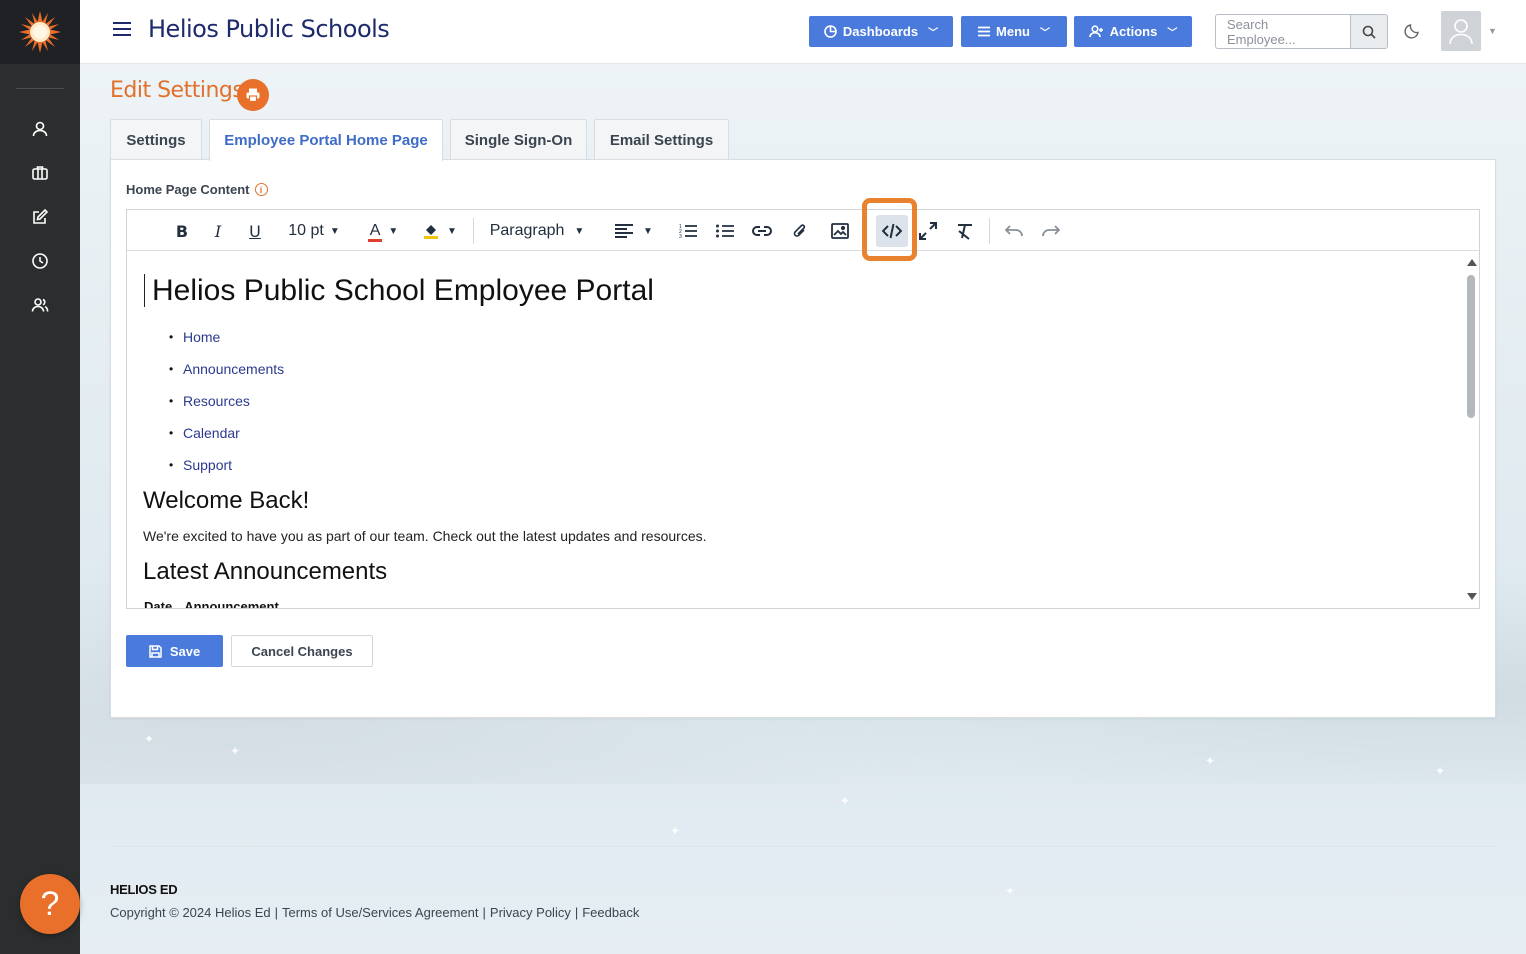 This screenshot has width=1526, height=954. I want to click on menu-button: Menu ﹀, so click(1014, 31).